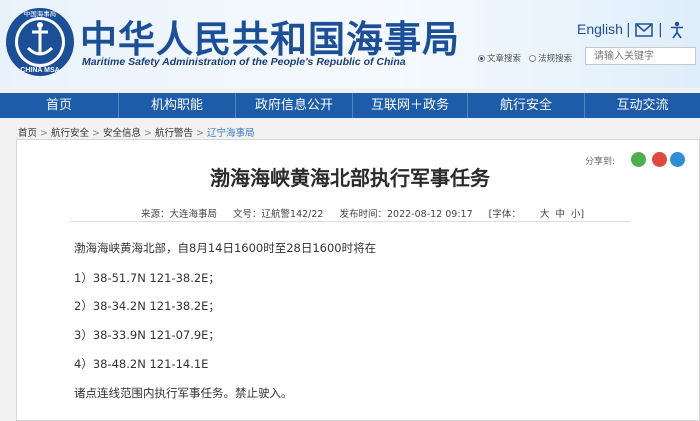  Describe the element at coordinates (504, 59) in the screenshot. I see `radio-fulltext-label: 文章搜索` at that location.